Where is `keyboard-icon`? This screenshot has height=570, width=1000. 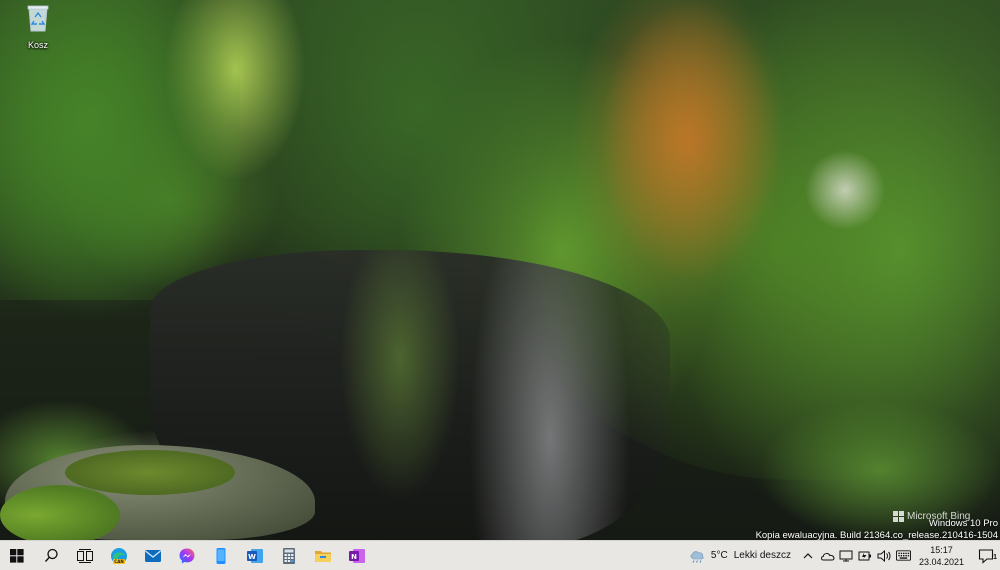 keyboard-icon is located at coordinates (903, 555).